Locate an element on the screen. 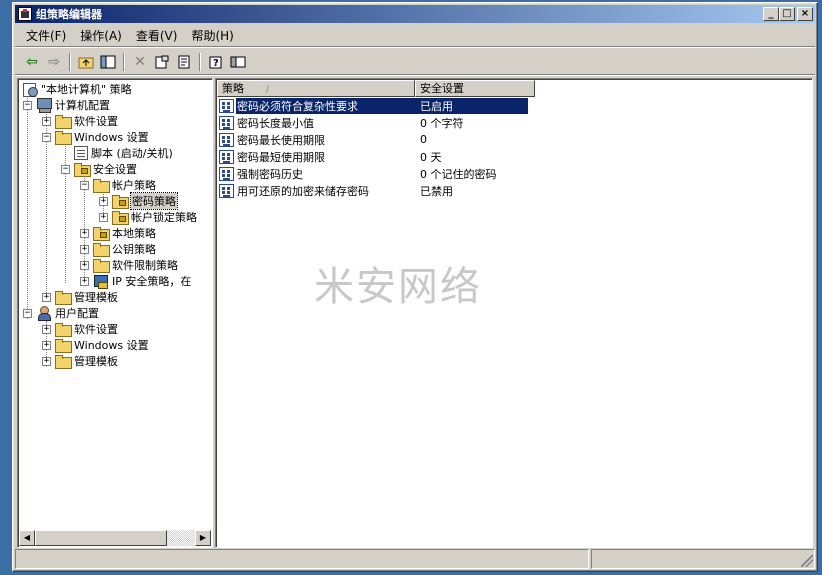  tree-item-uc-admin-templates: + 管理模板 is located at coordinates (80, 361).